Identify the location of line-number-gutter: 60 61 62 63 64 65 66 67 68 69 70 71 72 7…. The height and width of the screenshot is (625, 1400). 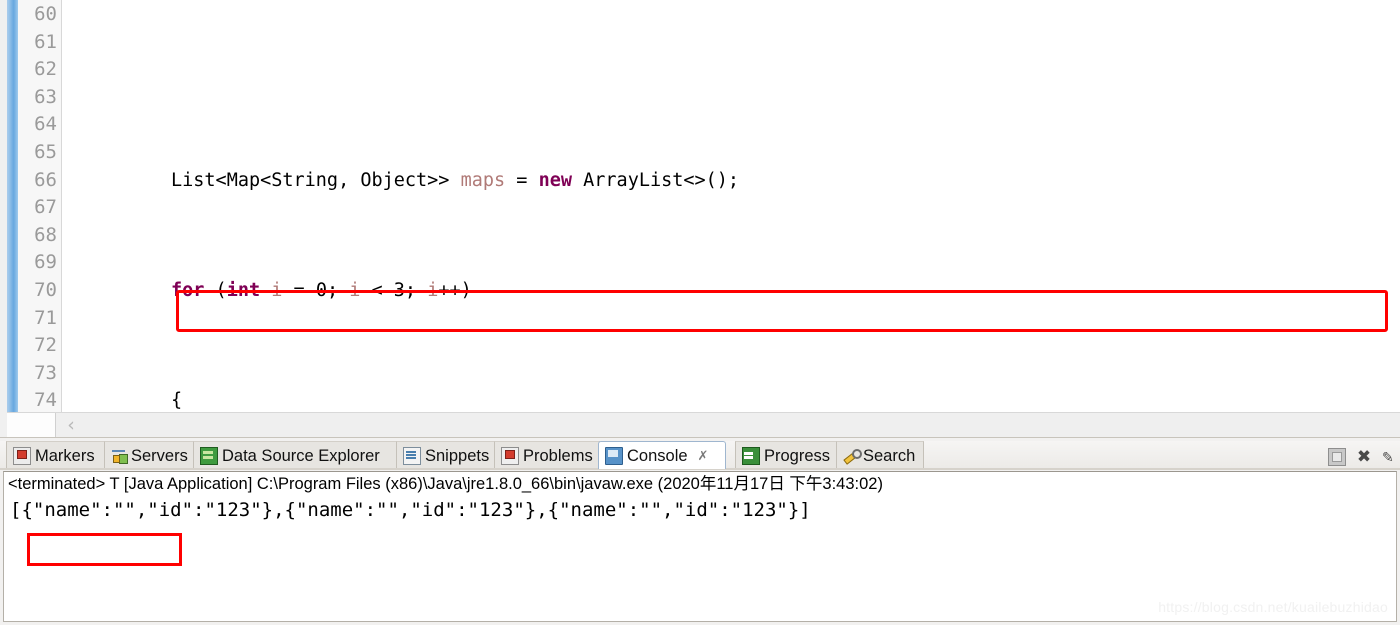
(43, 206).